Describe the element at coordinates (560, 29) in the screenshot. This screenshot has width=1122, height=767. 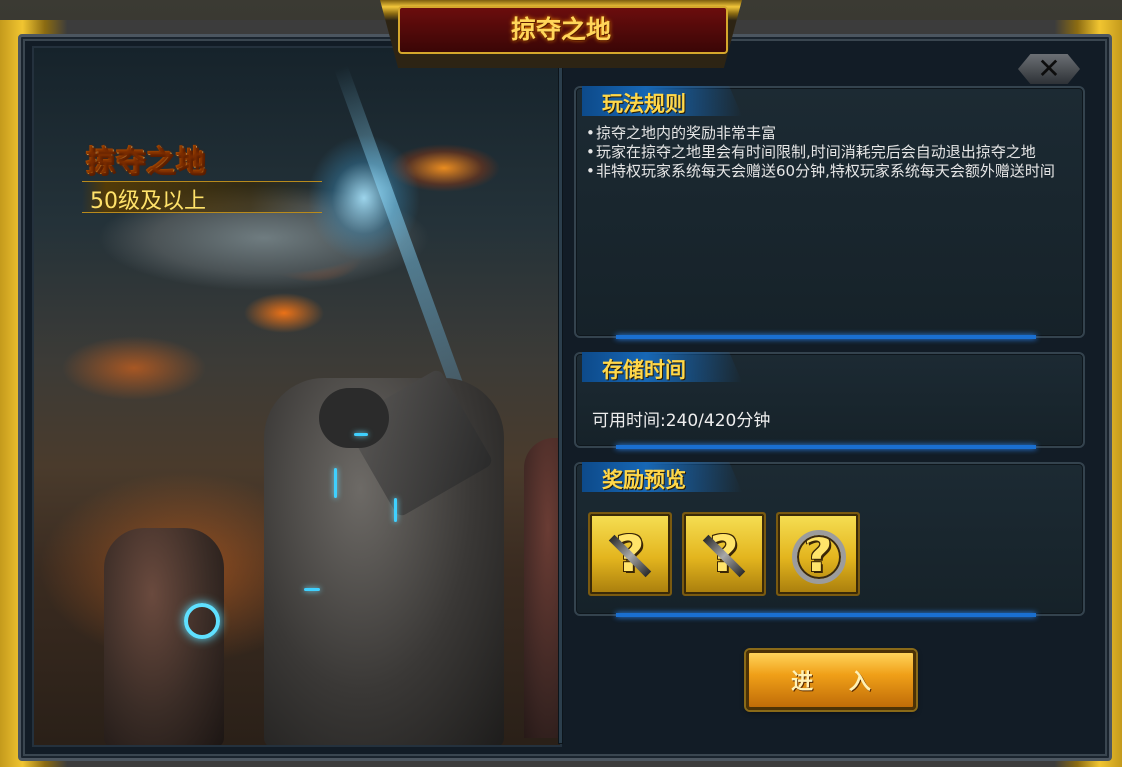
I see `window-title: 掠夺之地` at that location.